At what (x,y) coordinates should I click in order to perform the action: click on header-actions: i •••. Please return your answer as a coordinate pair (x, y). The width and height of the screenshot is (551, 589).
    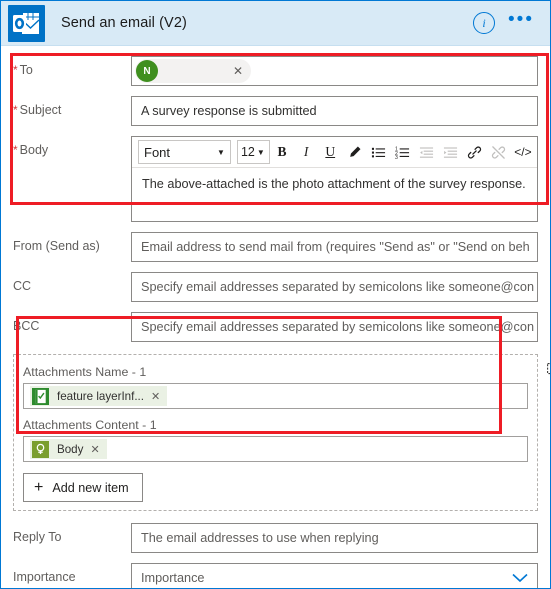
    Looking at the image, I should click on (511, 22).